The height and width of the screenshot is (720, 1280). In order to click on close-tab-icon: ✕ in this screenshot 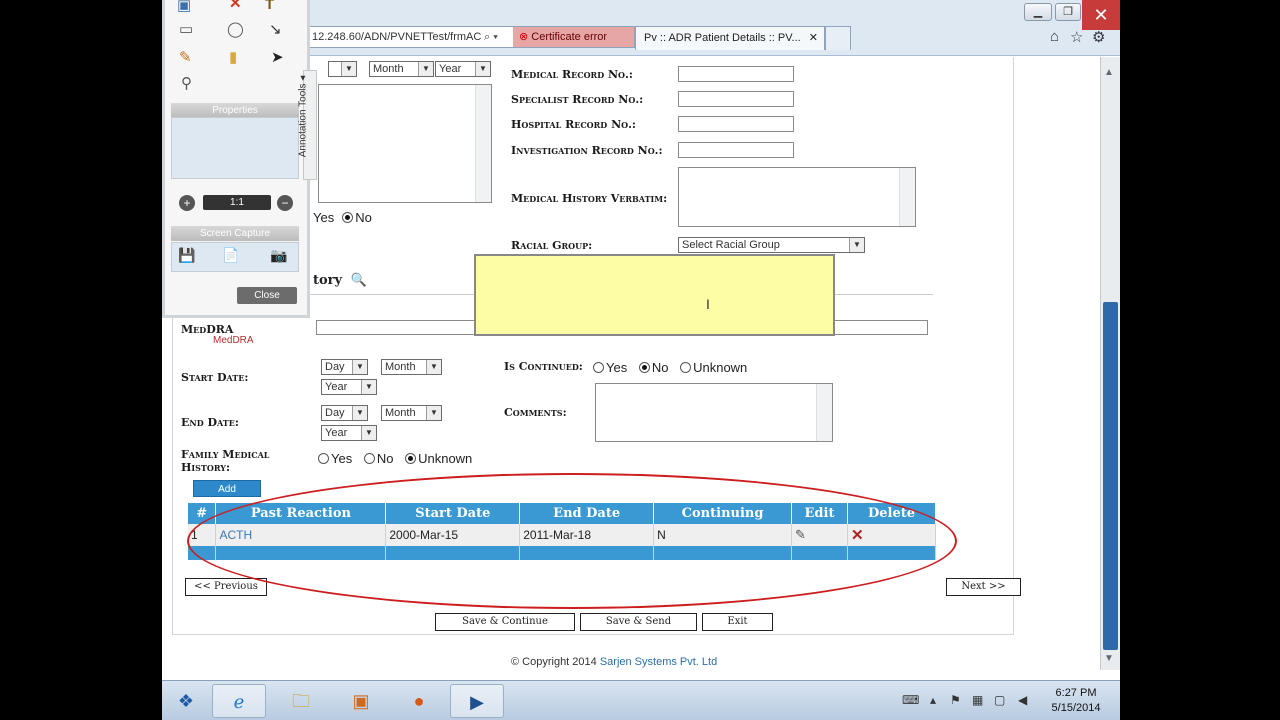, I will do `click(813, 38)`.